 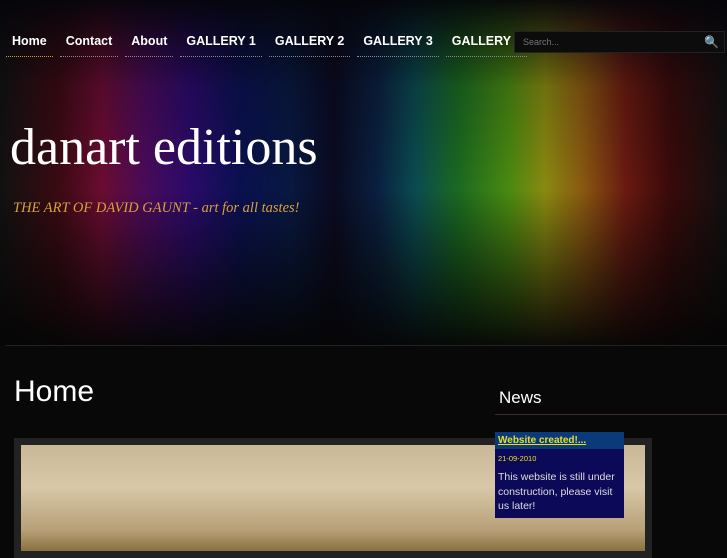 I want to click on search-icon: 🔍, so click(x=714, y=42).